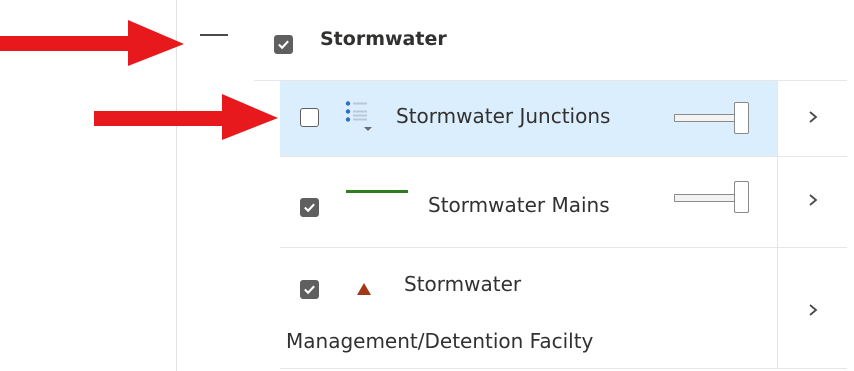 Image resolution: width=854 pixels, height=371 pixels. I want to click on group-checkbox, so click(283, 44).